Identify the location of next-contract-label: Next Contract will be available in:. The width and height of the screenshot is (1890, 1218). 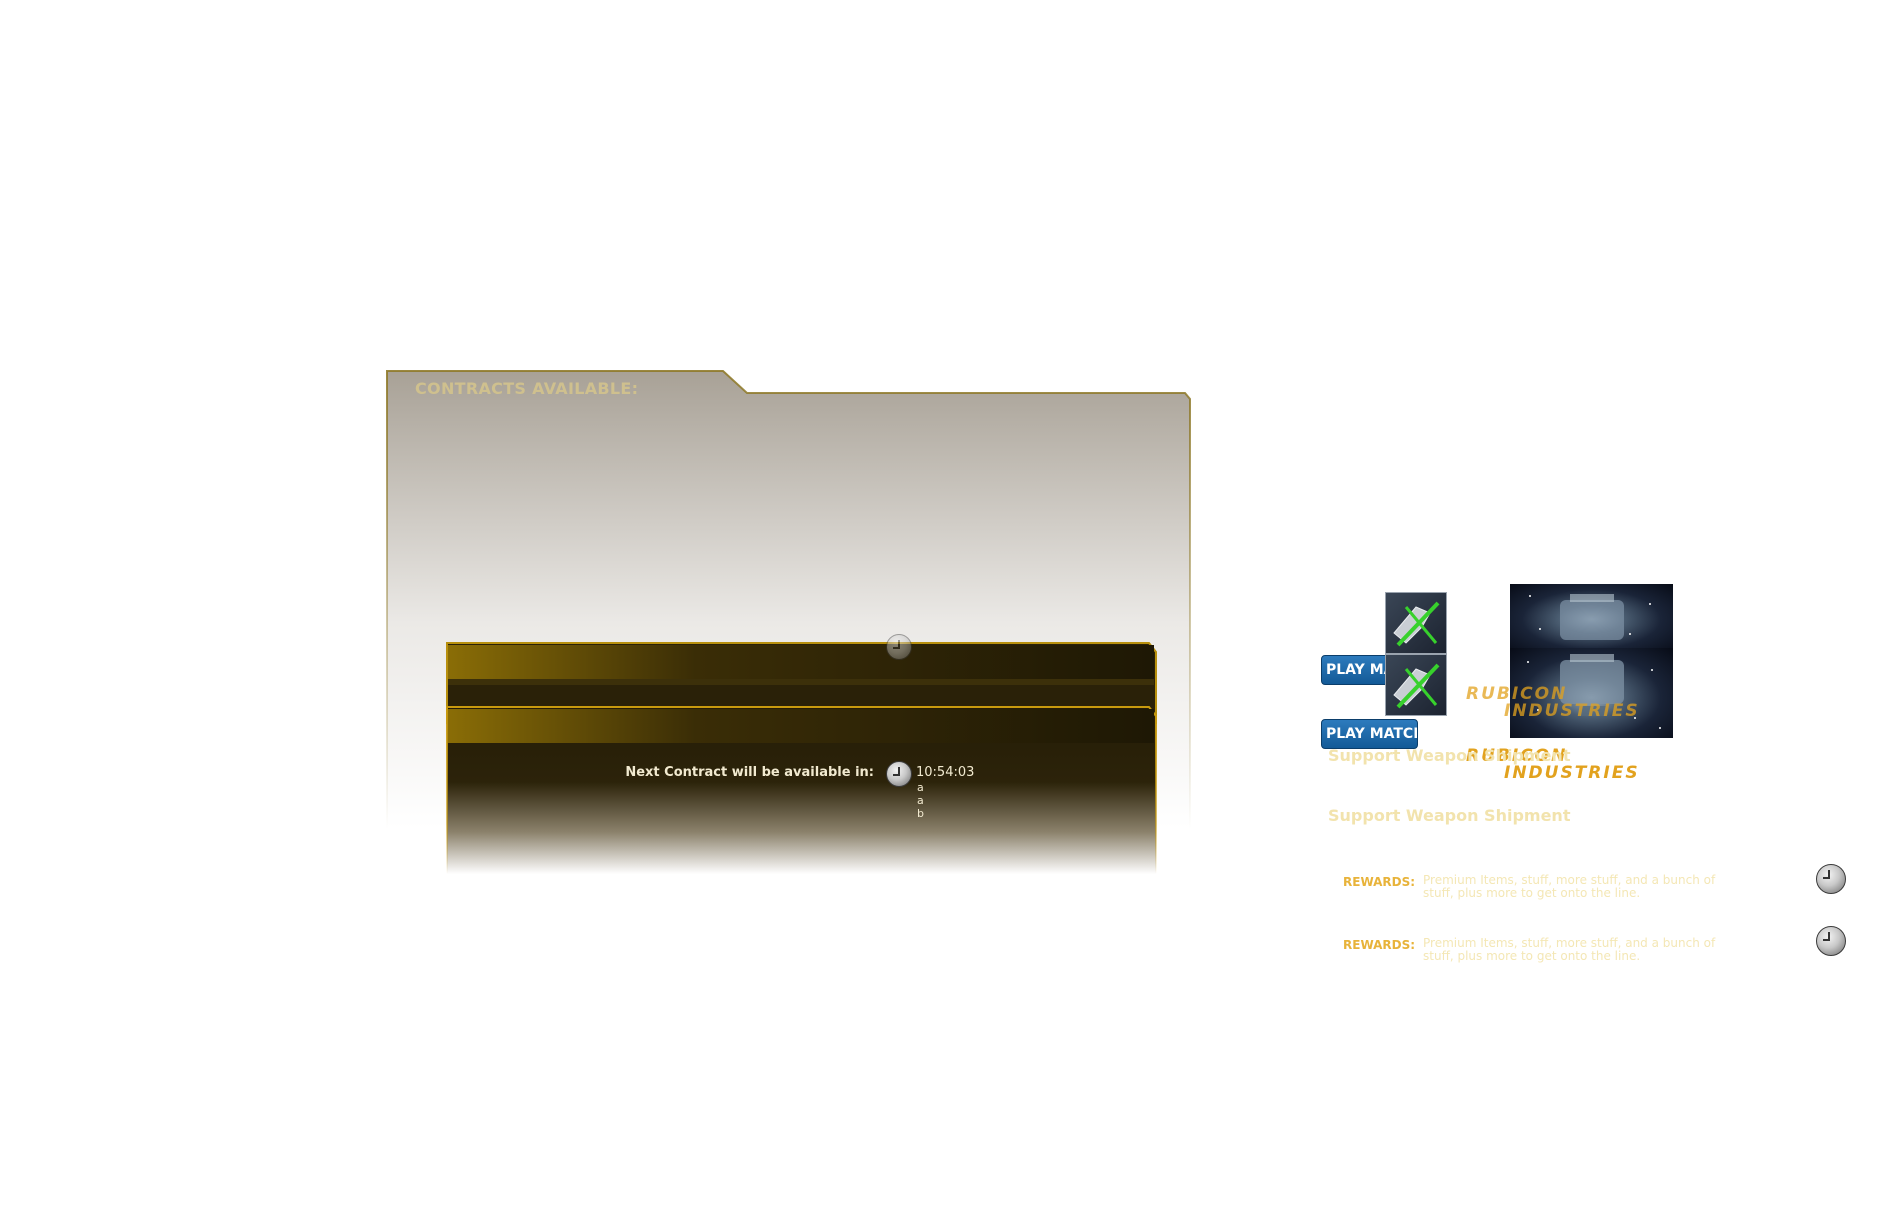
(749, 772).